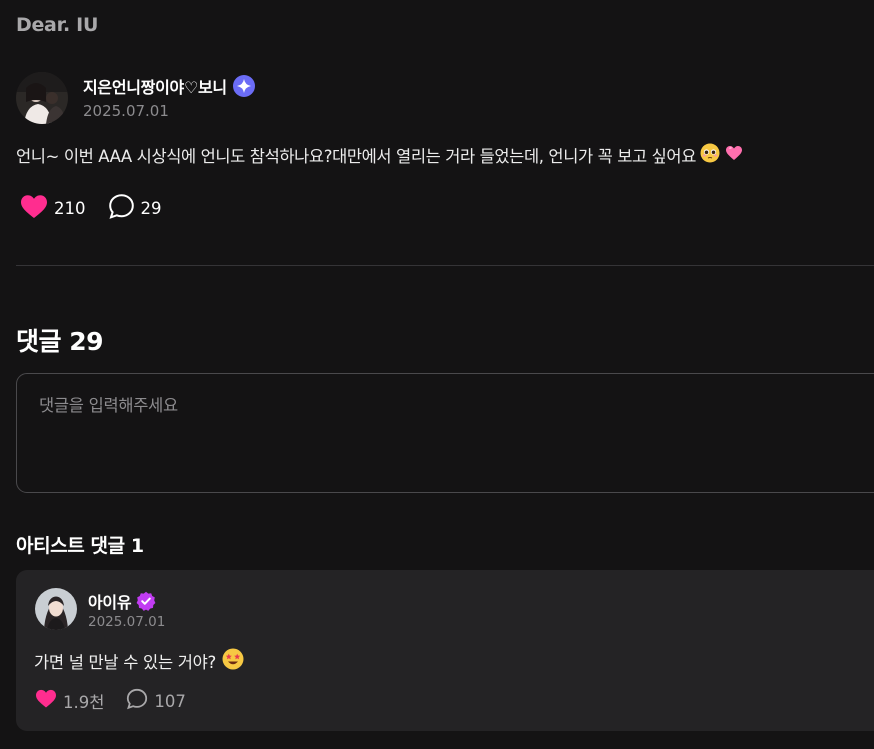  I want to click on post-comment-count: 29, so click(151, 208).